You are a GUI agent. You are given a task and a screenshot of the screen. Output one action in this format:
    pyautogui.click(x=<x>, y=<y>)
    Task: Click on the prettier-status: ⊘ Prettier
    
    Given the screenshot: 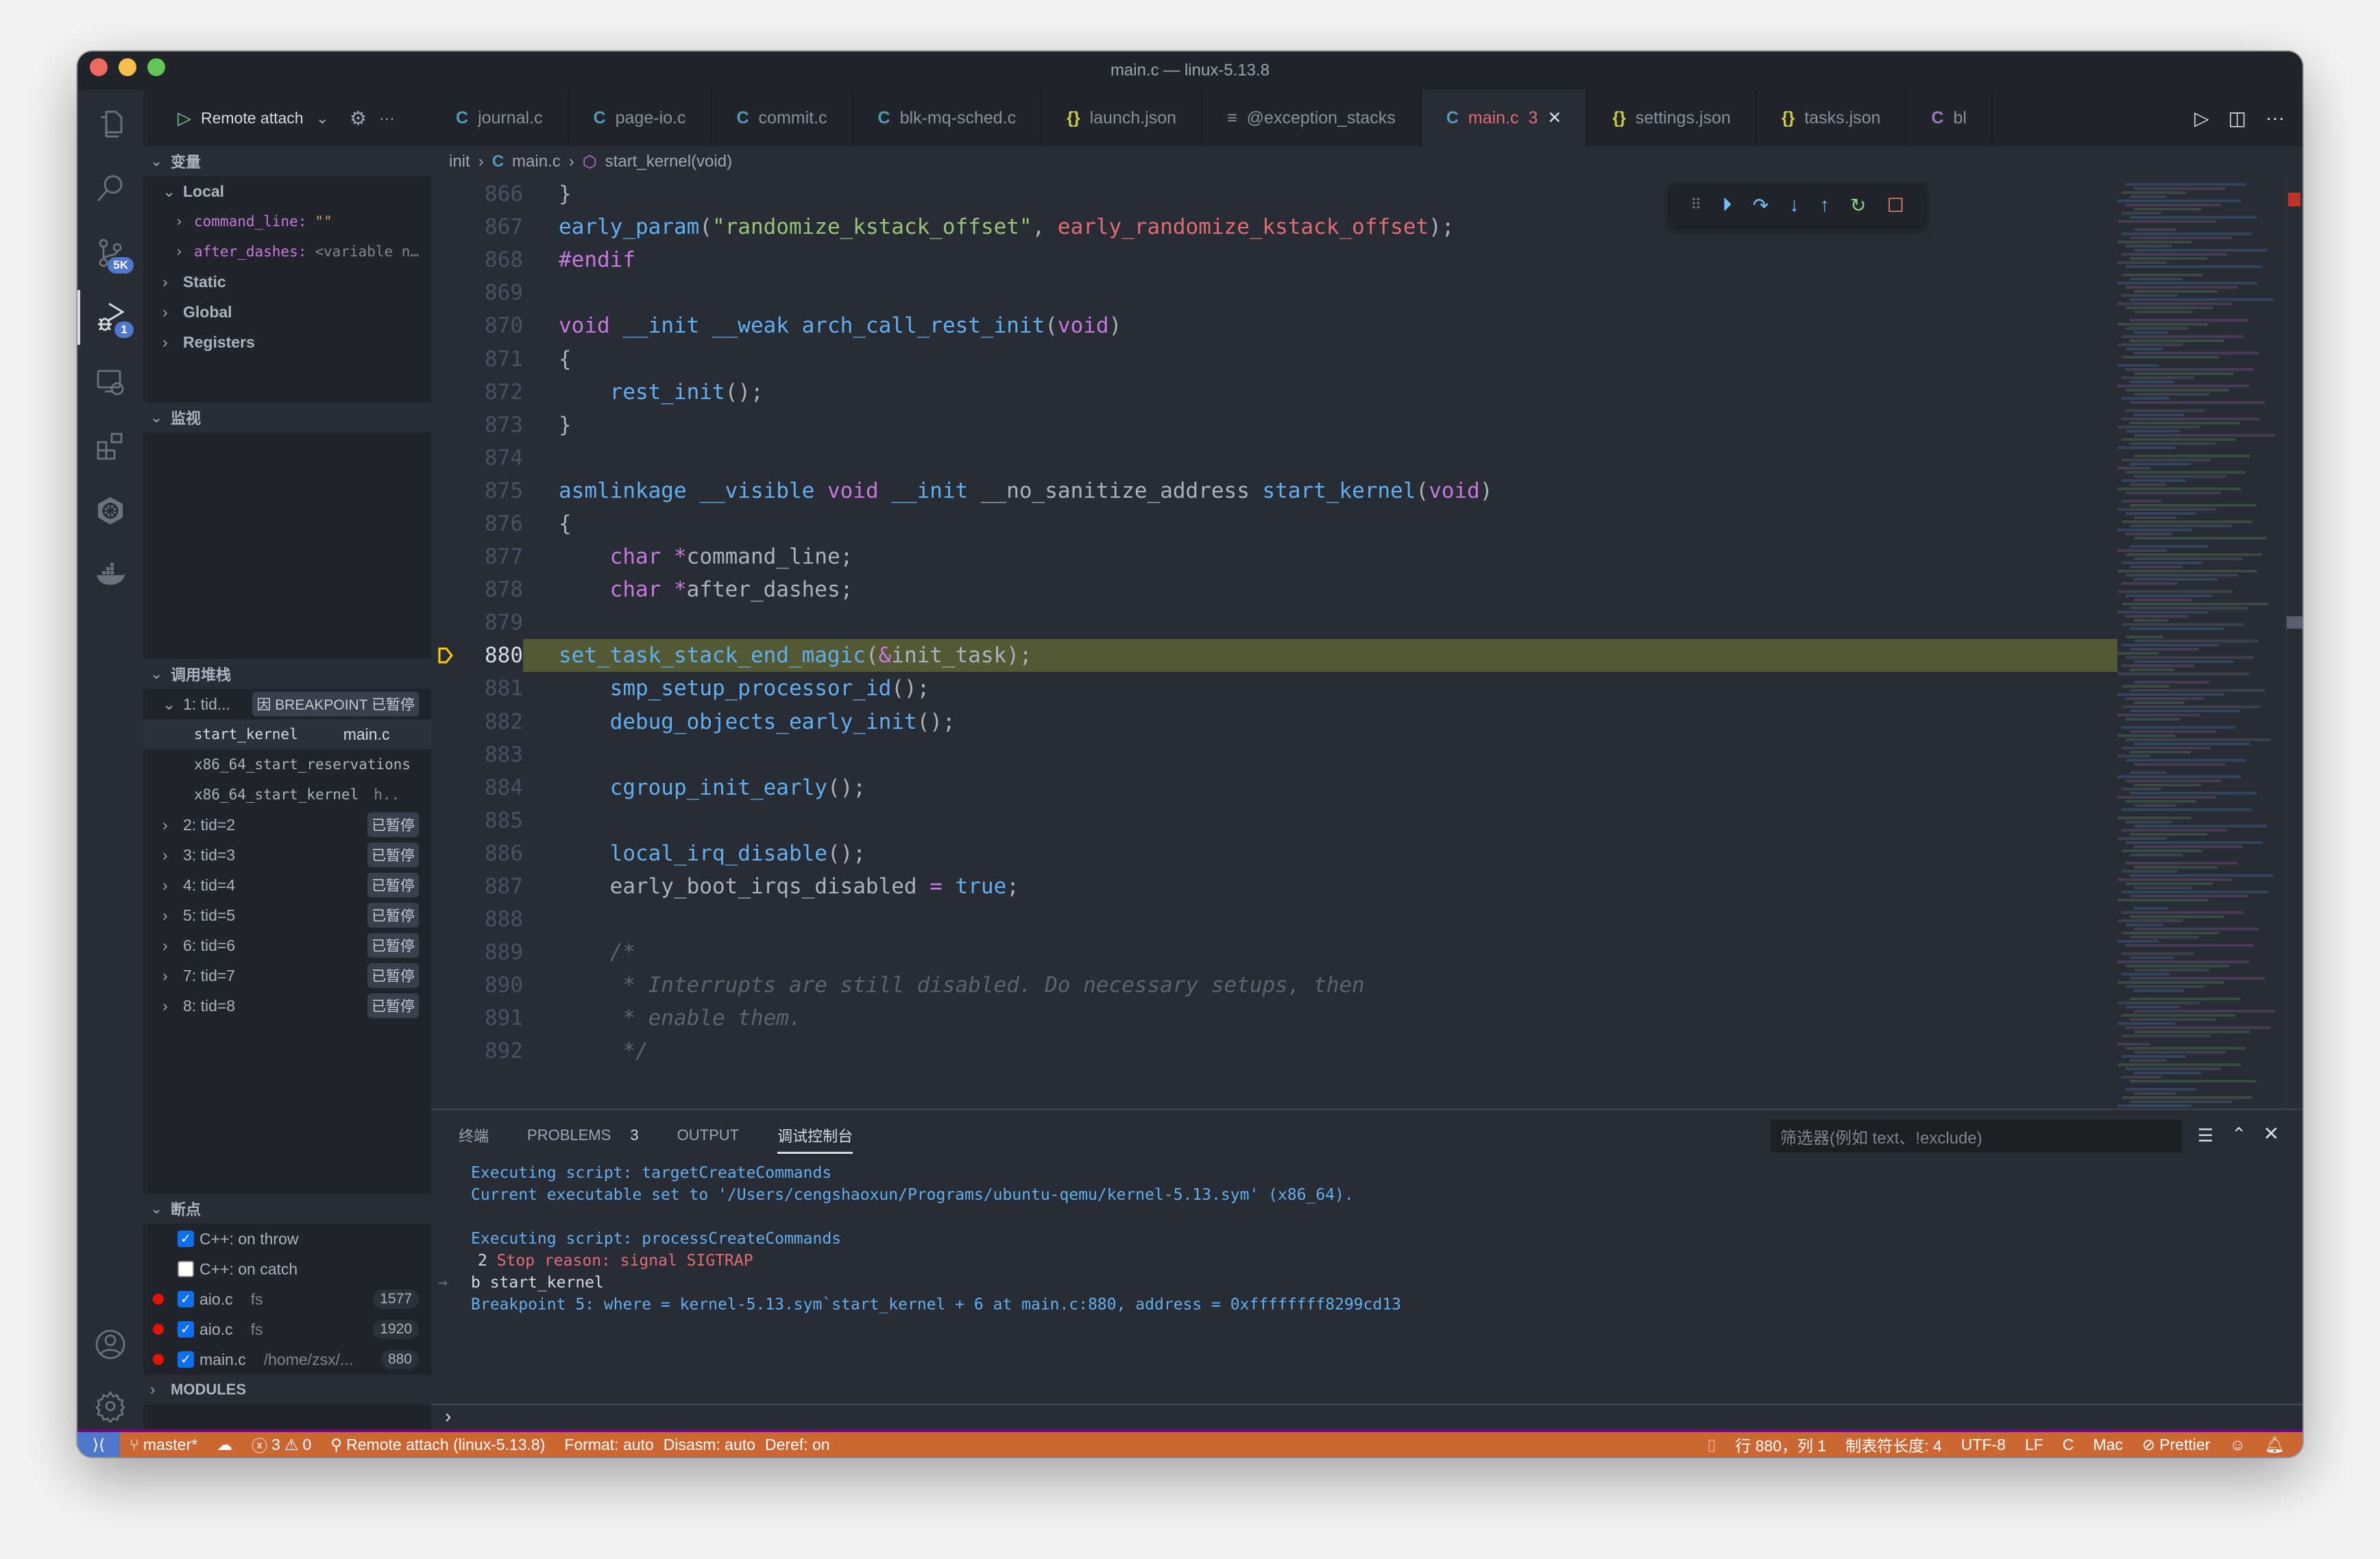 What is the action you would take?
    pyautogui.click(x=2176, y=1445)
    